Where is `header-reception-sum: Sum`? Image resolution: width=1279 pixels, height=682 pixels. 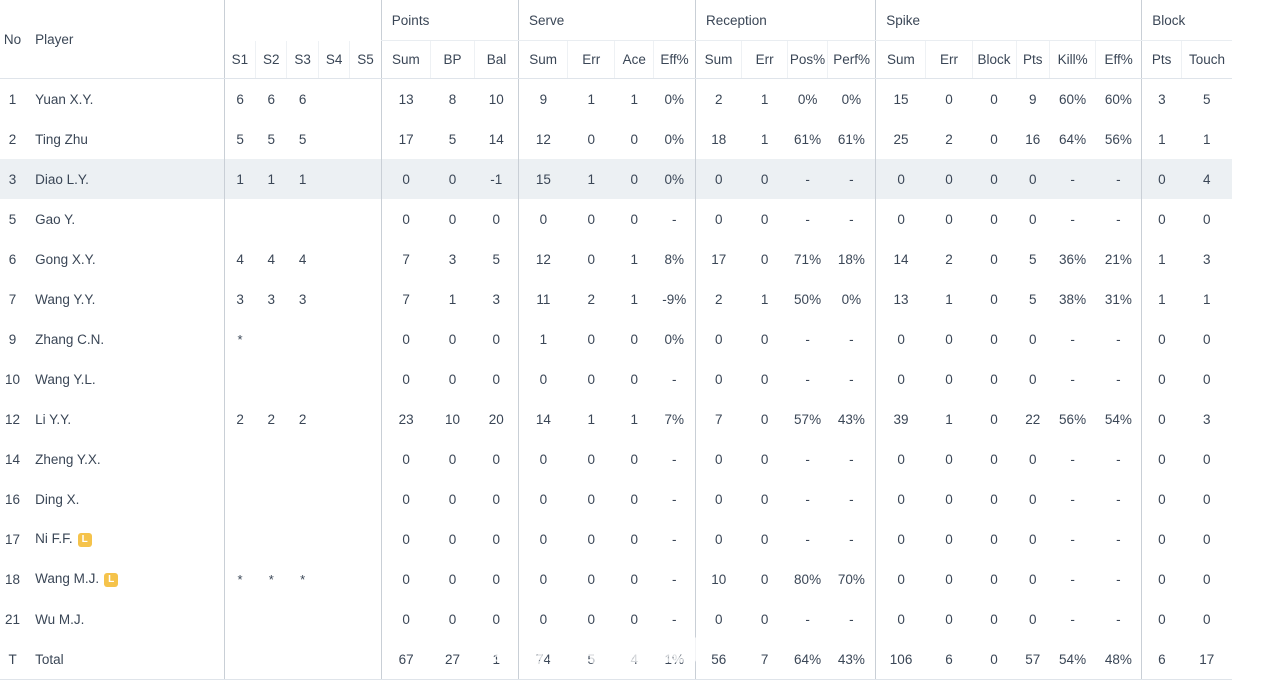
header-reception-sum: Sum is located at coordinates (718, 59).